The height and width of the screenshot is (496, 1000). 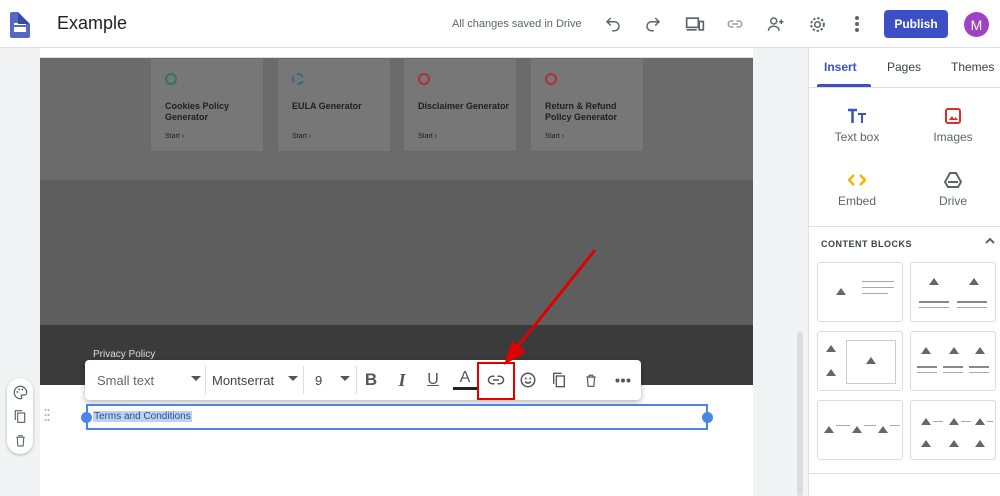 What do you see at coordinates (334, 105) in the screenshot?
I see `card-eula: EULA Generator Start ›` at bounding box center [334, 105].